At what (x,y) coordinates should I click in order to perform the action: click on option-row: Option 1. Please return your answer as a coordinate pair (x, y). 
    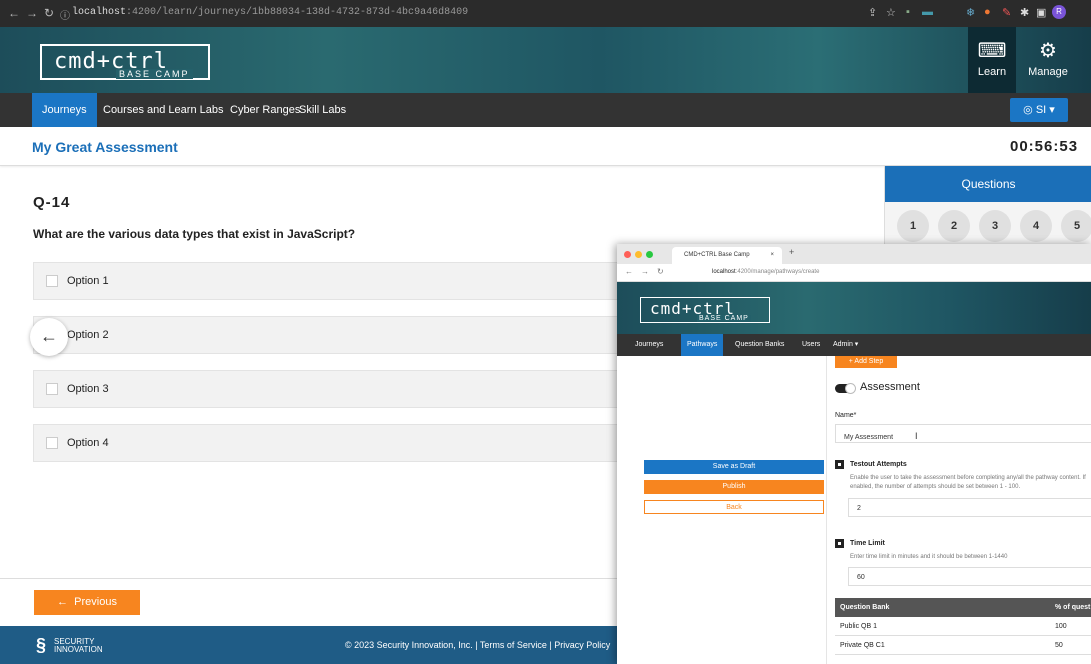
    Looking at the image, I should click on (343, 281).